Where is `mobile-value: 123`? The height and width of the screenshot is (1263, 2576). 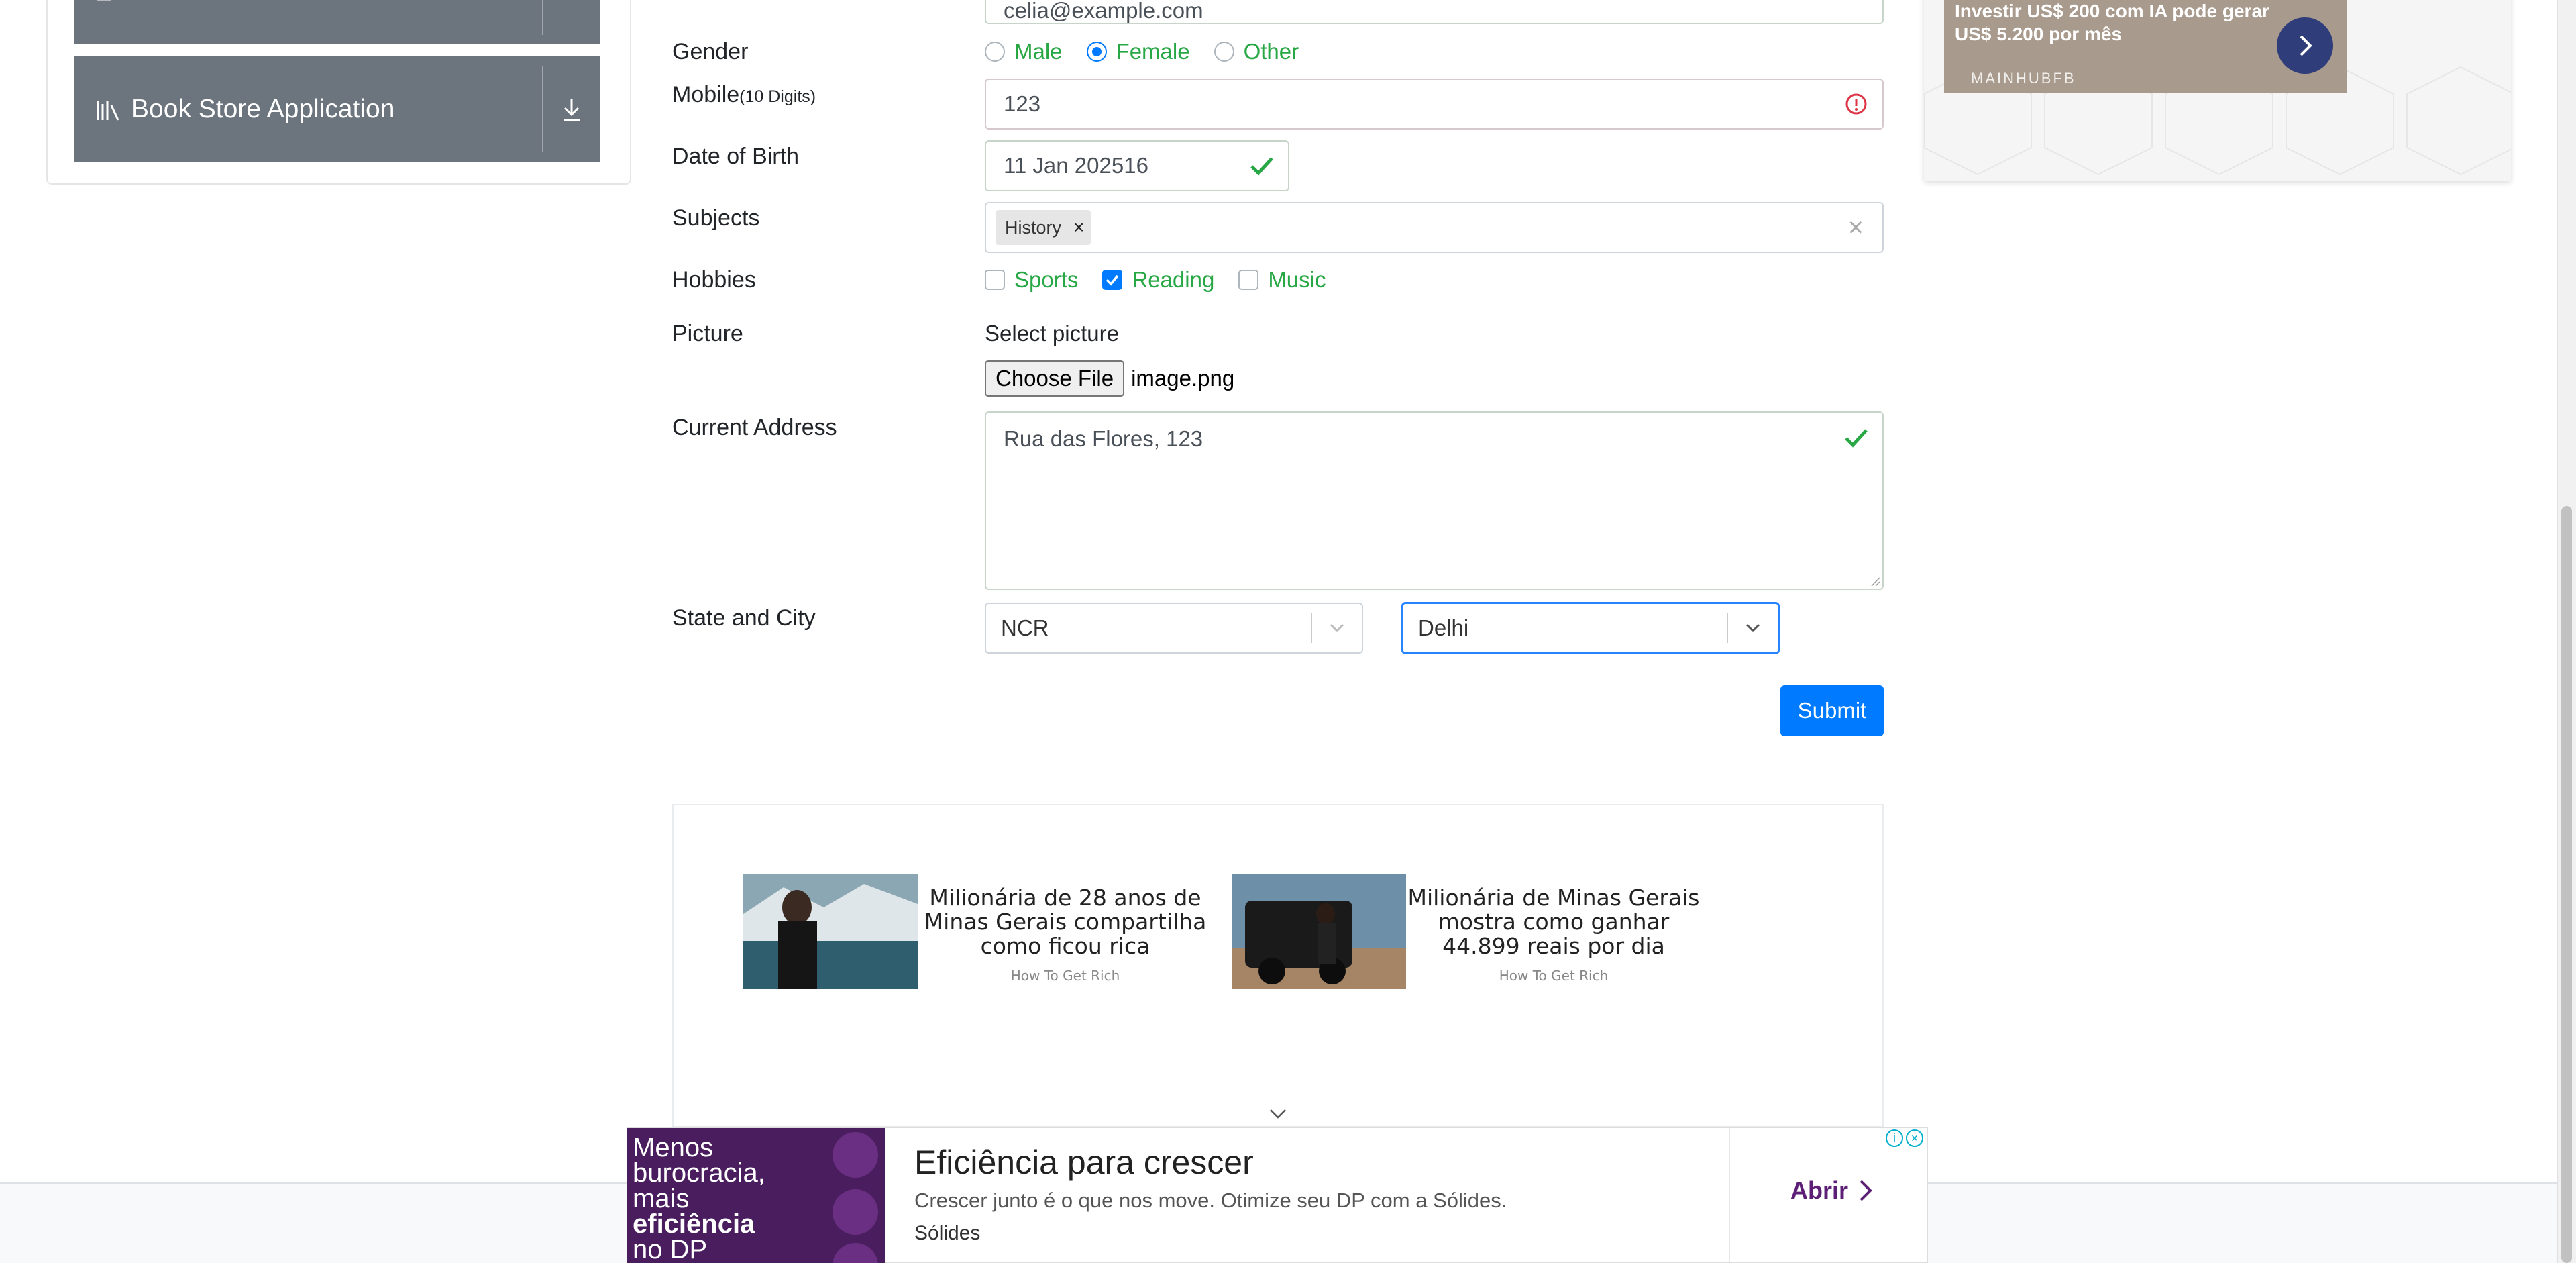 mobile-value: 123 is located at coordinates (1022, 103).